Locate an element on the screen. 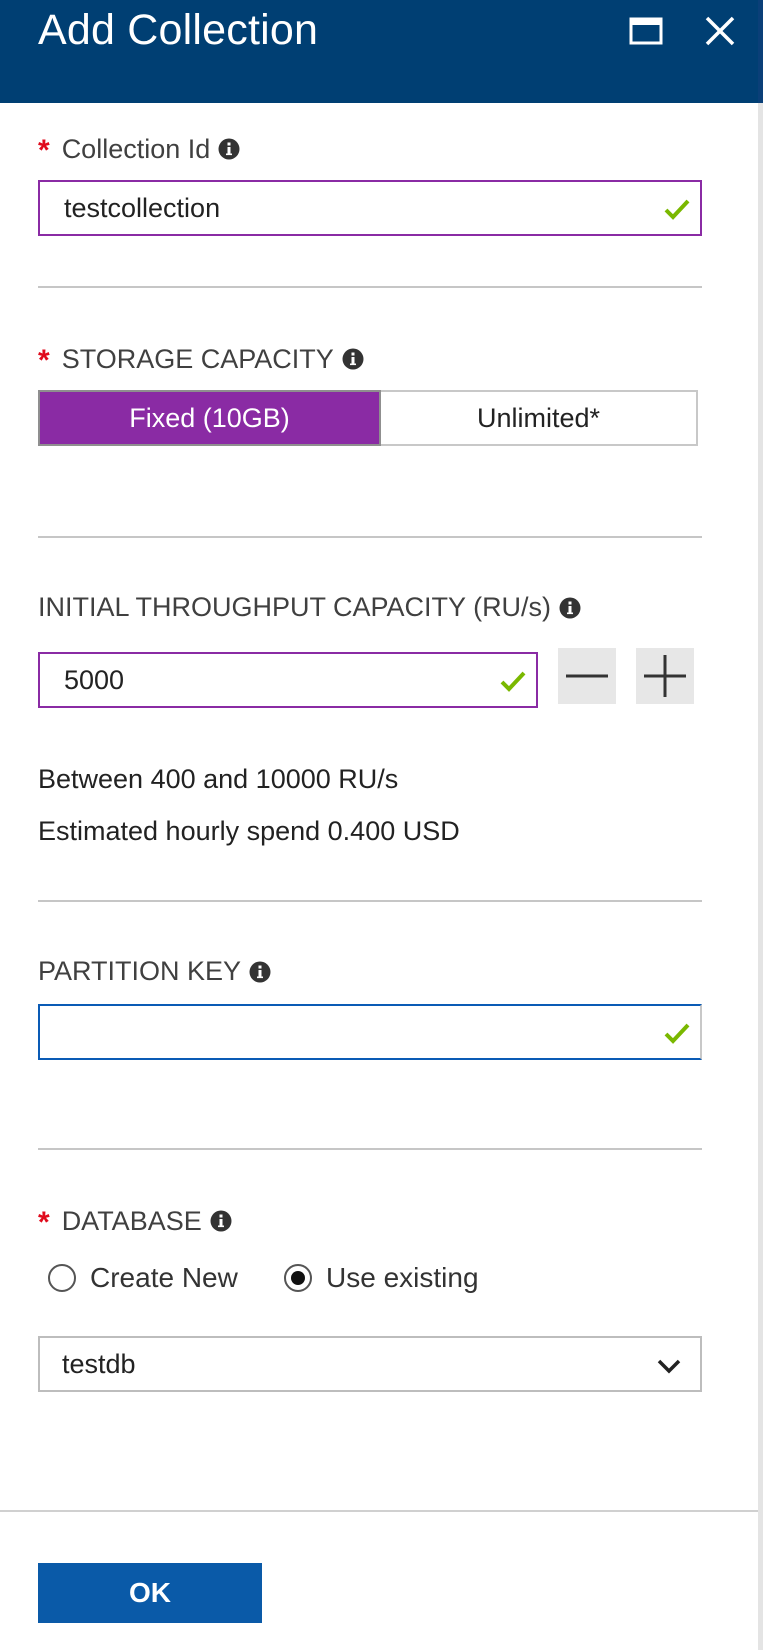  panel-edge-top is located at coordinates (760, 51).